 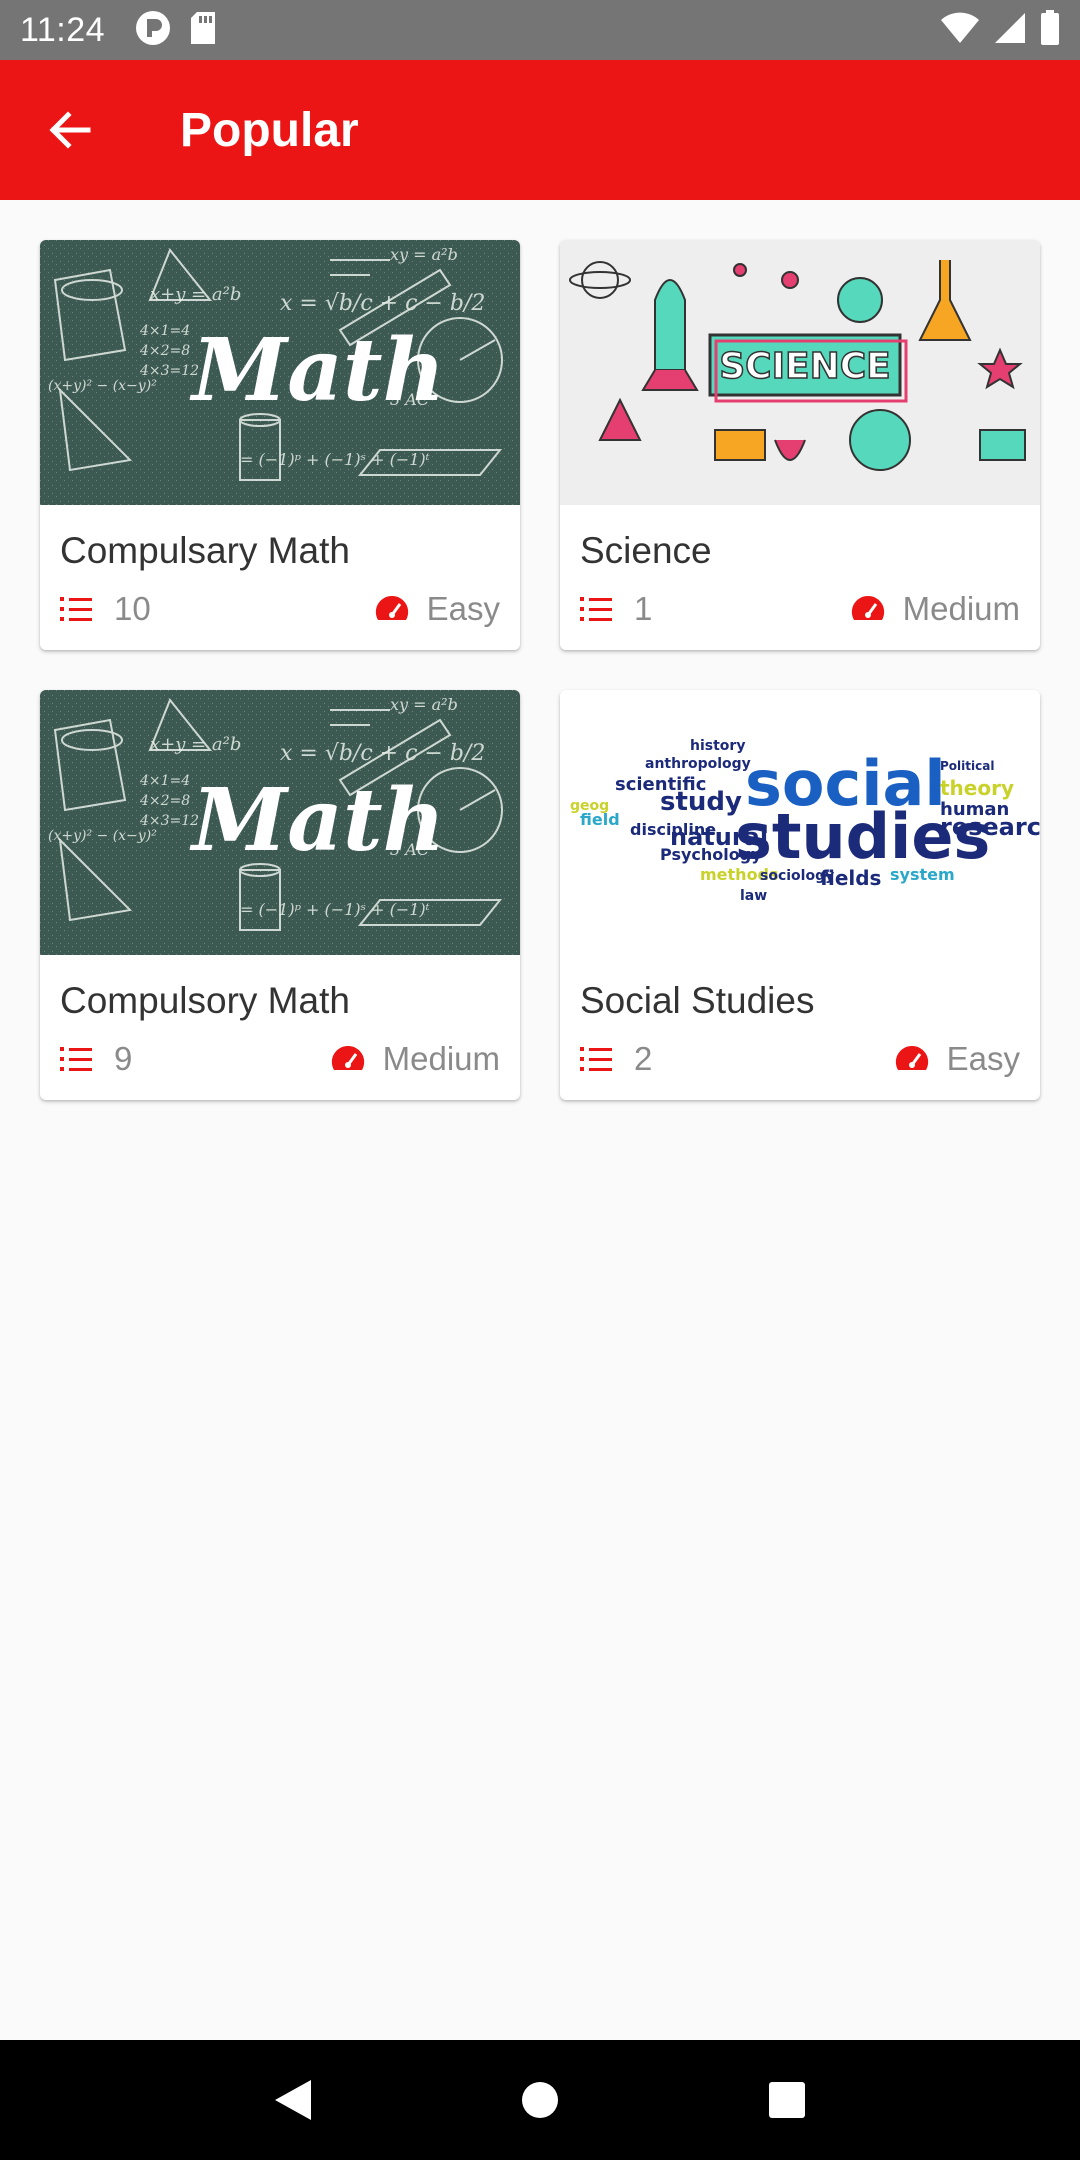 What do you see at coordinates (977, 788) in the screenshot?
I see `svg-text: theory` at bounding box center [977, 788].